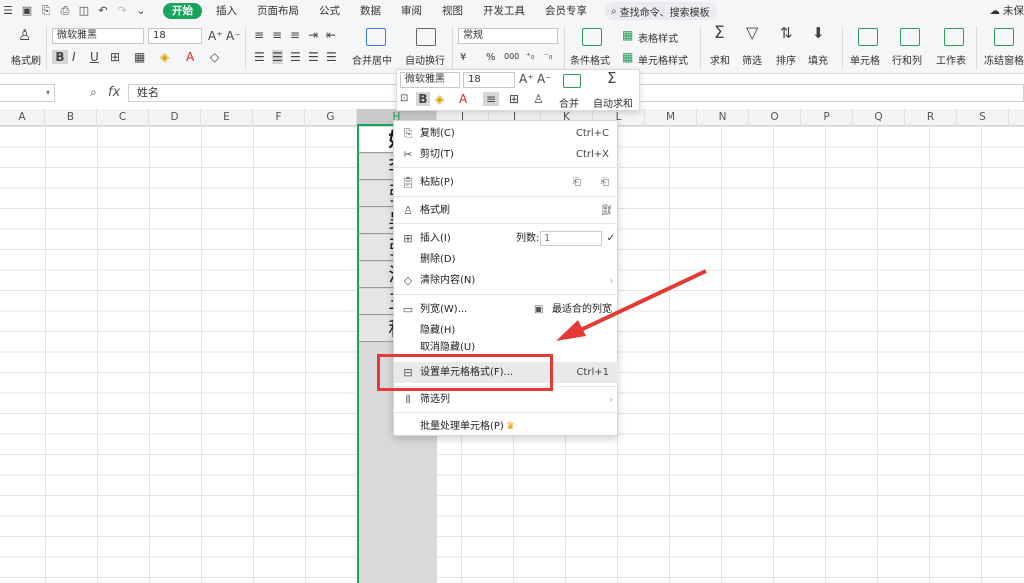  Describe the element at coordinates (720, 59) in the screenshot. I see `sum-button: 求和` at that location.